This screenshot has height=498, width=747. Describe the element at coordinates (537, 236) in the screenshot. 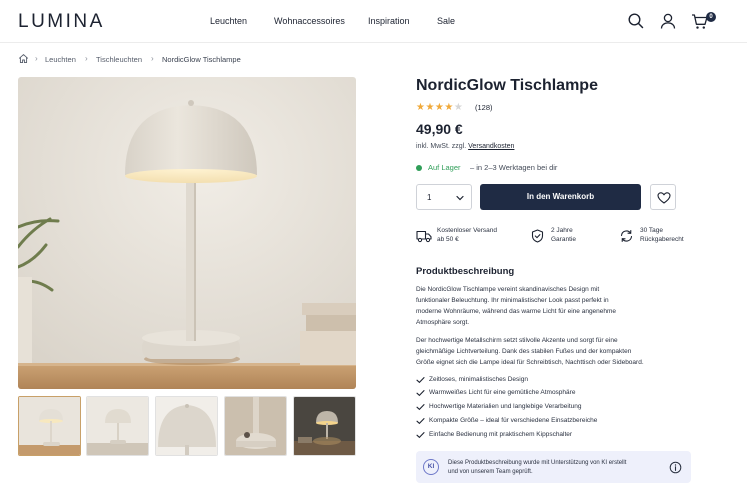

I see `shield-check-icon` at that location.